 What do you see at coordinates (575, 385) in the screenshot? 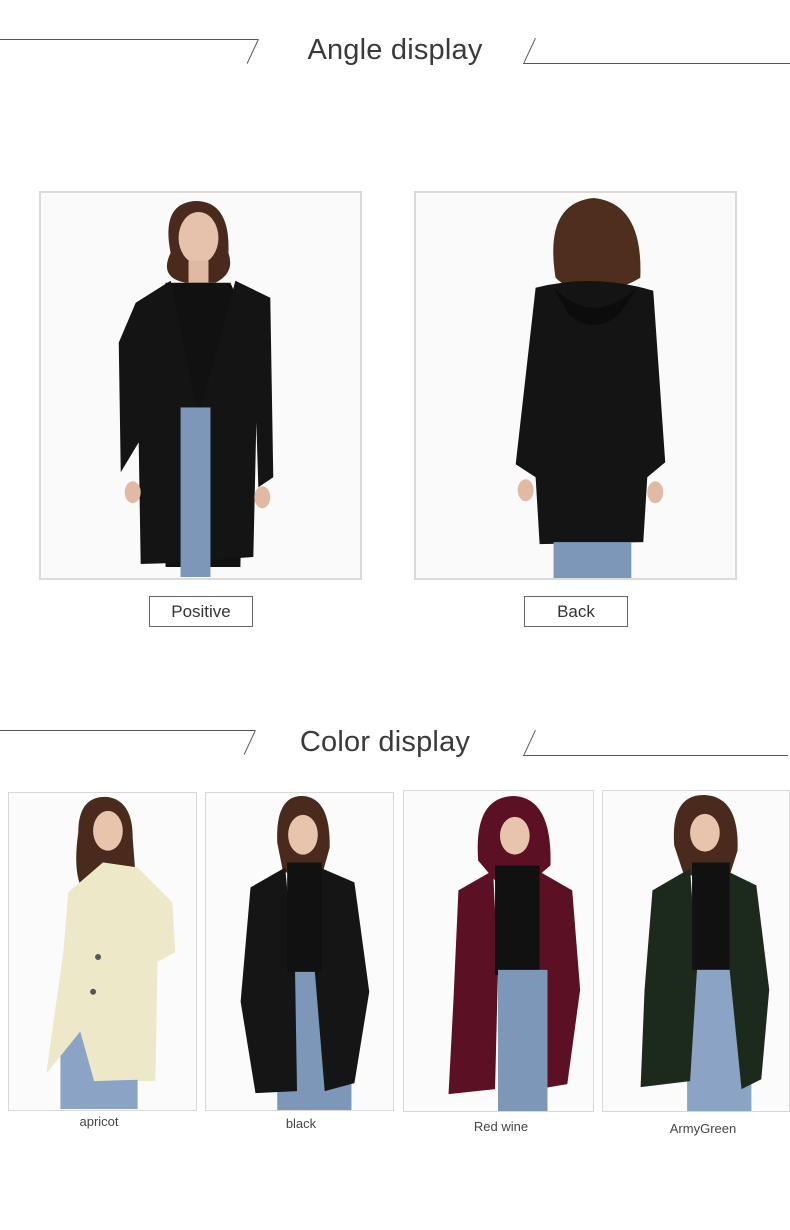
I see `photo-back-view` at bounding box center [575, 385].